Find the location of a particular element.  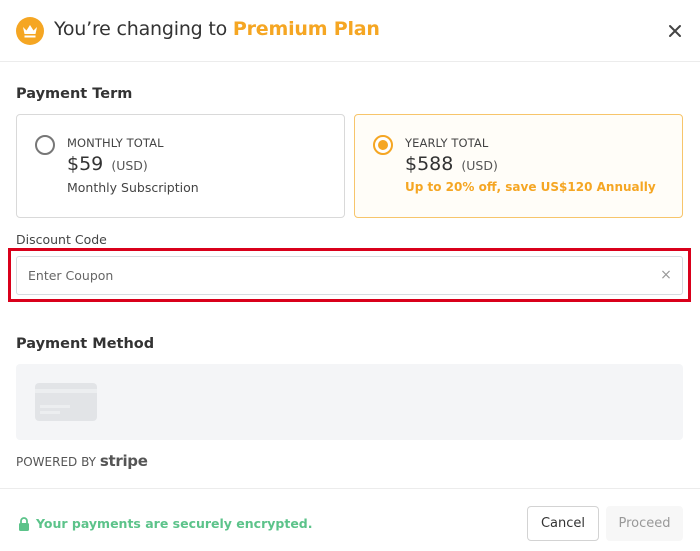

plan-name: Premium Plan is located at coordinates (306, 29).